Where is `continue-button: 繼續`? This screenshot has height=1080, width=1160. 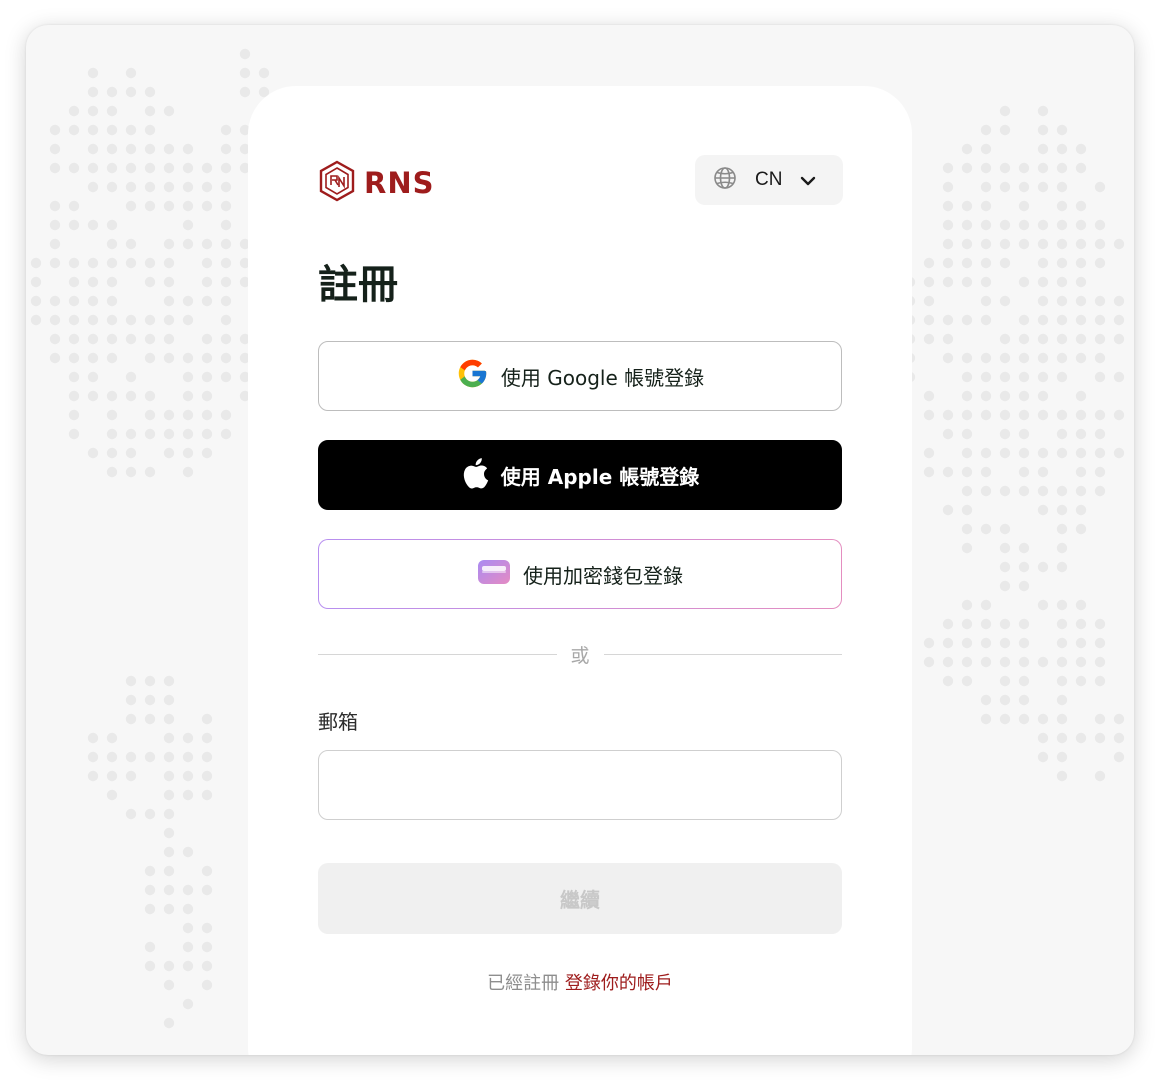 continue-button: 繼續 is located at coordinates (580, 898).